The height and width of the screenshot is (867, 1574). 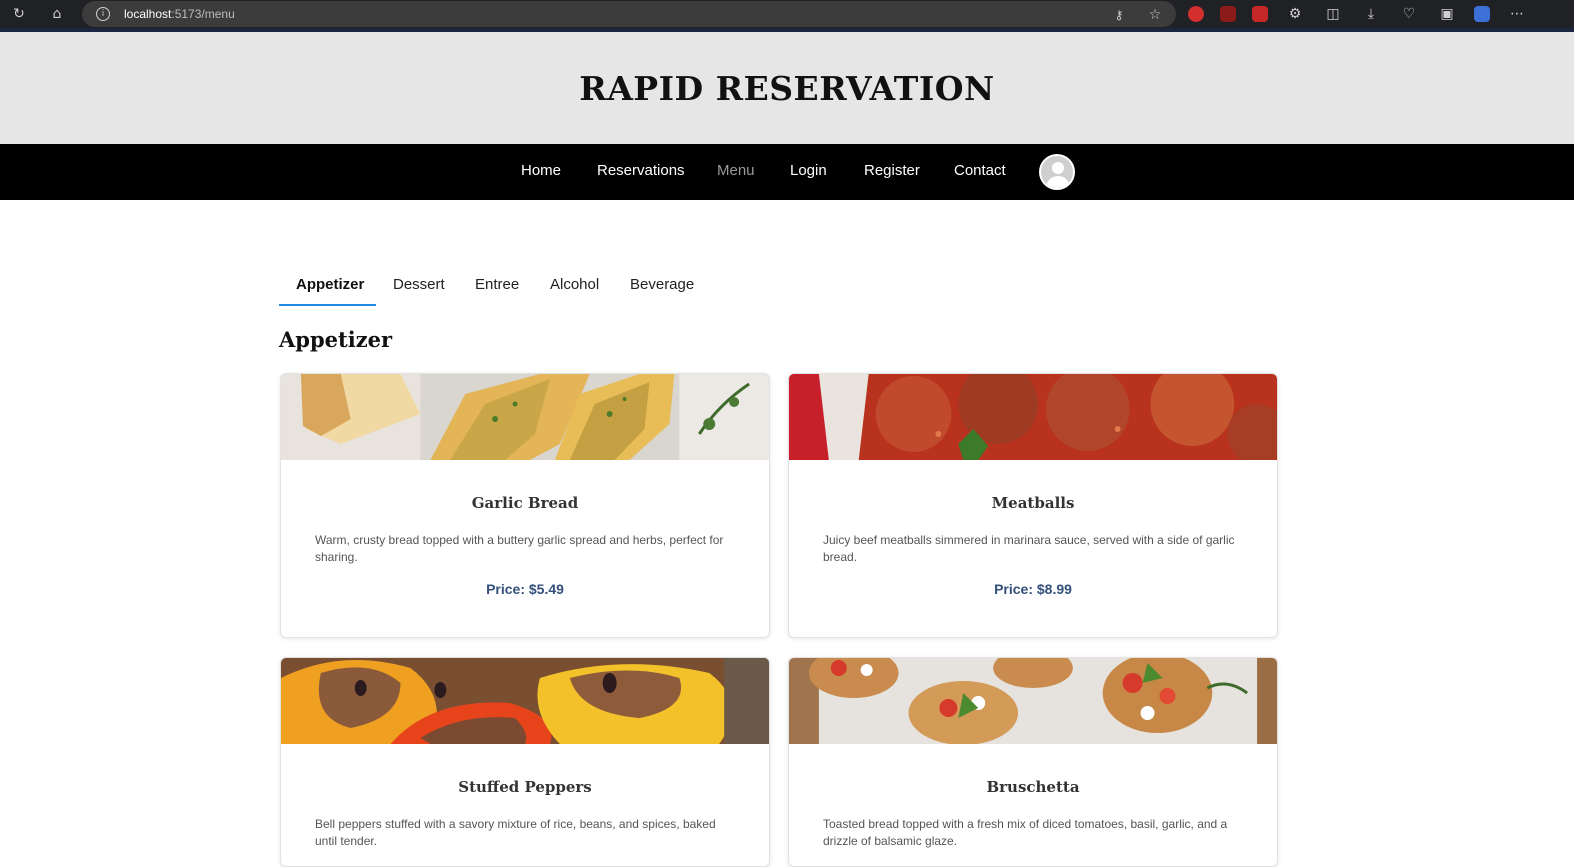 What do you see at coordinates (1033, 589) in the screenshot?
I see `item-price: Price: $8.99` at bounding box center [1033, 589].